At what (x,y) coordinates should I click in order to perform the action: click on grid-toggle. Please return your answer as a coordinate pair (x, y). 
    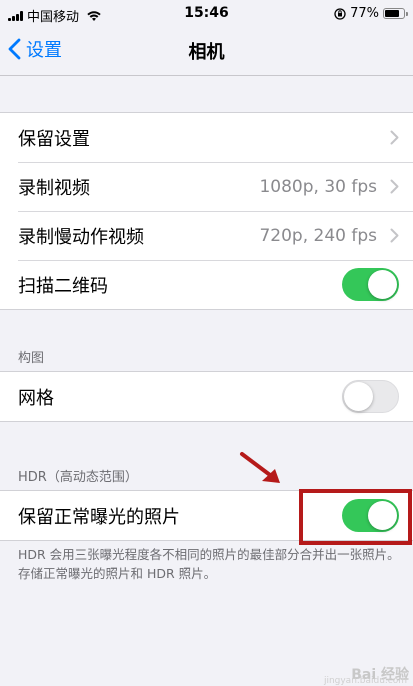
    Looking at the image, I should click on (370, 396).